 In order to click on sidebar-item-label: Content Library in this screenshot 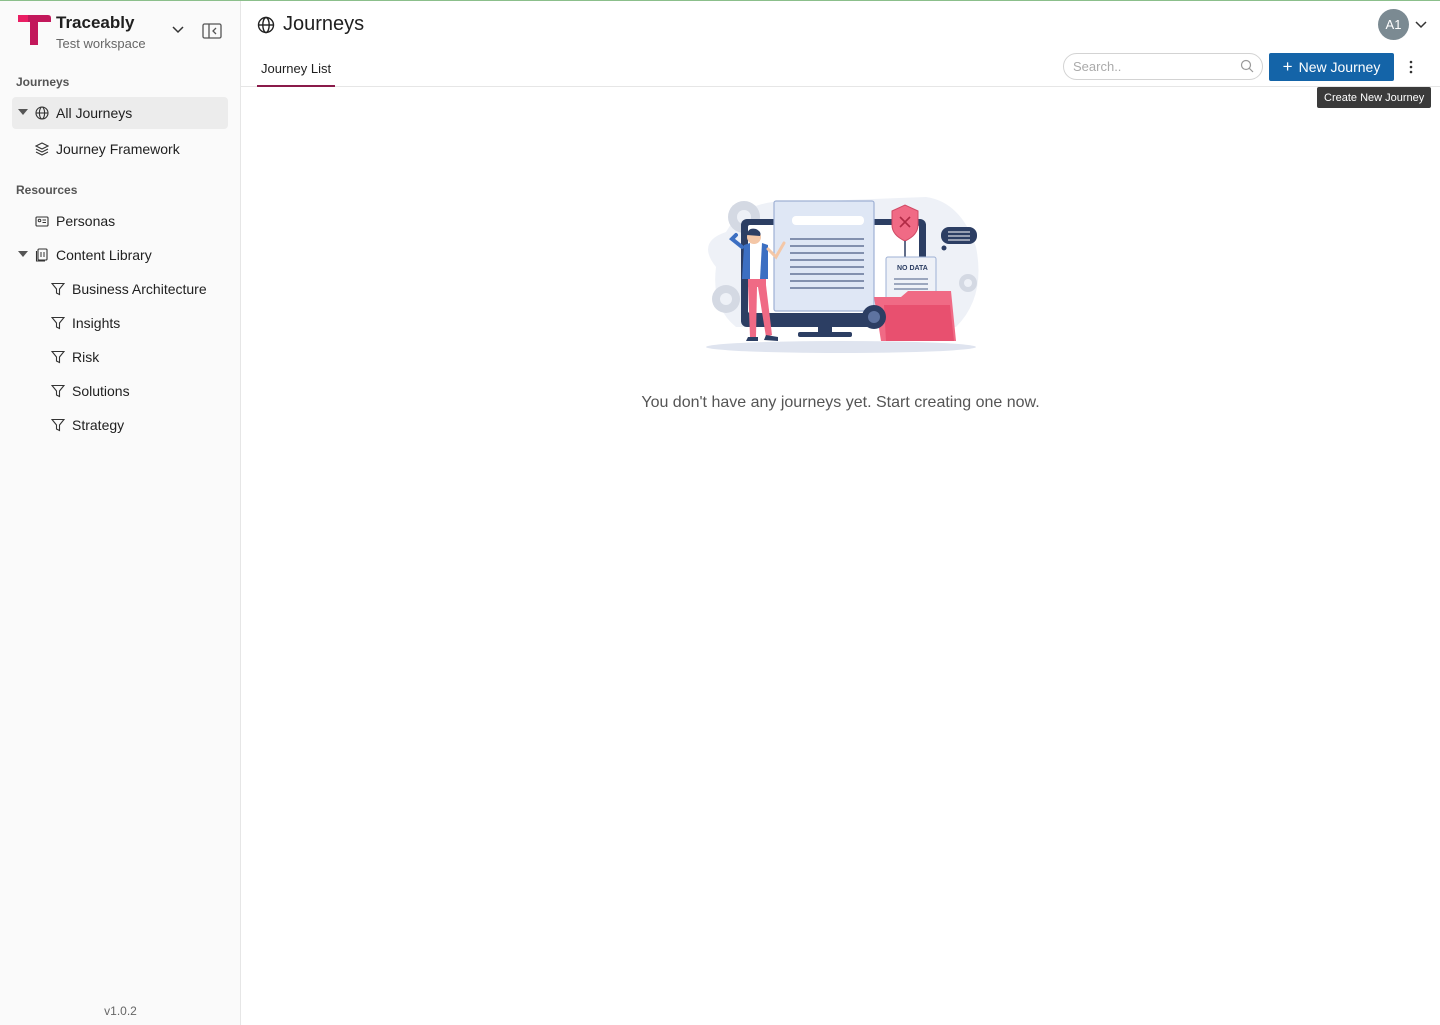, I will do `click(104, 255)`.